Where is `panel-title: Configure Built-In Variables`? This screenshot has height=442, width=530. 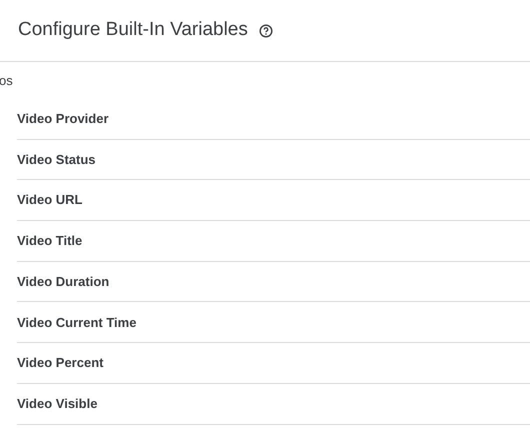
panel-title: Configure Built-In Variables is located at coordinates (133, 30).